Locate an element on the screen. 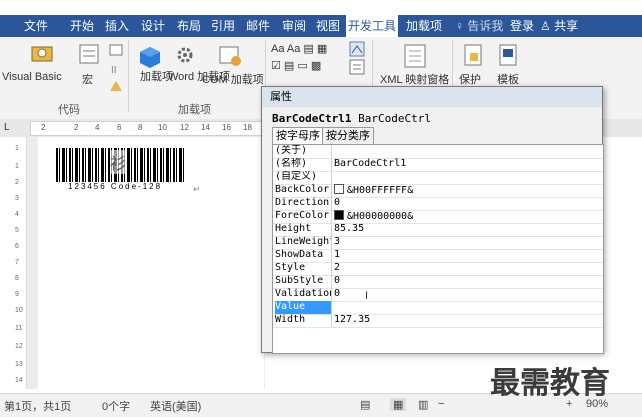 The height and width of the screenshot is (417, 642). word-count: 0个字 is located at coordinates (116, 406).